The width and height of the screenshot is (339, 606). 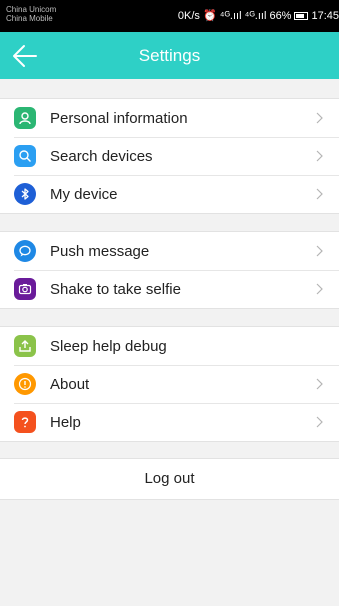 I want to click on settings-row-label: Sleep help debug, so click(x=108, y=346).